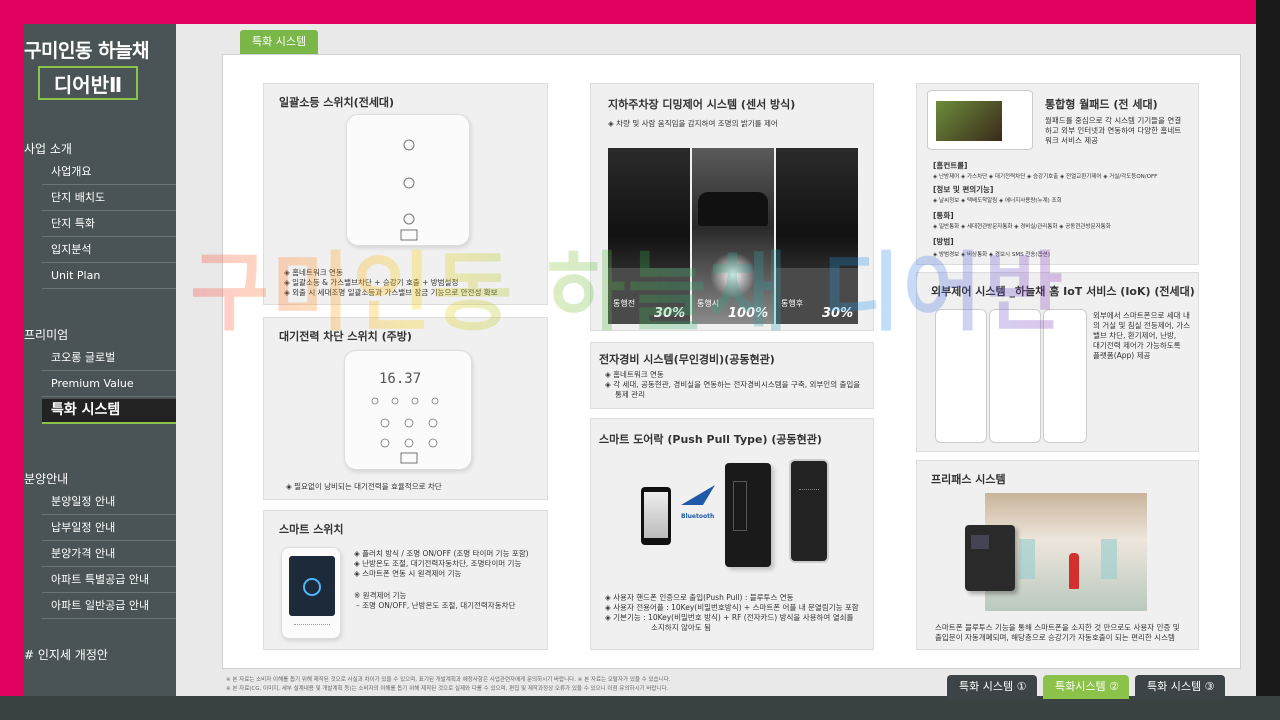  What do you see at coordinates (364, 486) in the screenshot?
I see `standby-switch-line-1: ◈ 필요없이 낭비되는 대기전력을 효율적으로 차단` at bounding box center [364, 486].